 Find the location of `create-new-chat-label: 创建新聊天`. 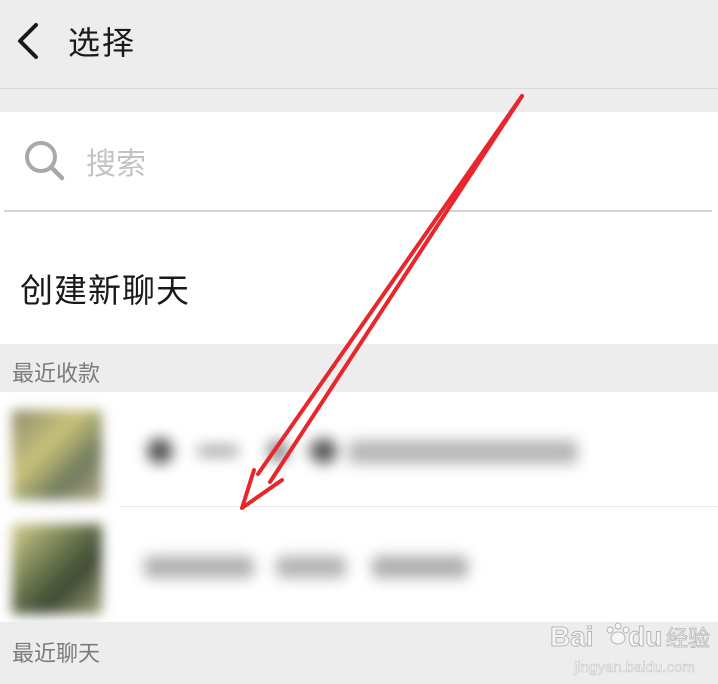

create-new-chat-label: 创建新聊天 is located at coordinates (105, 290).